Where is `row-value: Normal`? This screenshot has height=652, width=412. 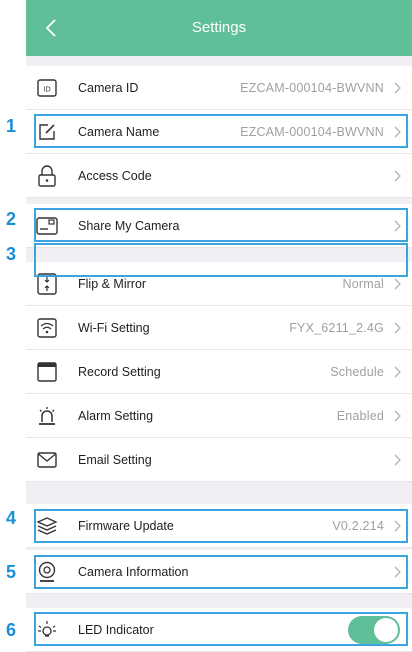 row-value: Normal is located at coordinates (363, 283).